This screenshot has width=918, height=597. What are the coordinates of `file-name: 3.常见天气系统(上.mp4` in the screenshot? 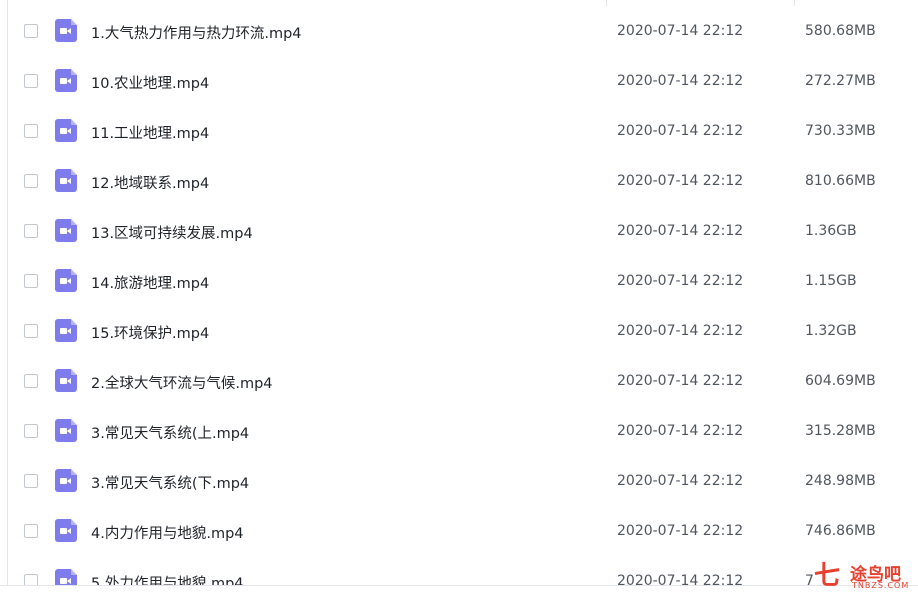 It's located at (170, 432).